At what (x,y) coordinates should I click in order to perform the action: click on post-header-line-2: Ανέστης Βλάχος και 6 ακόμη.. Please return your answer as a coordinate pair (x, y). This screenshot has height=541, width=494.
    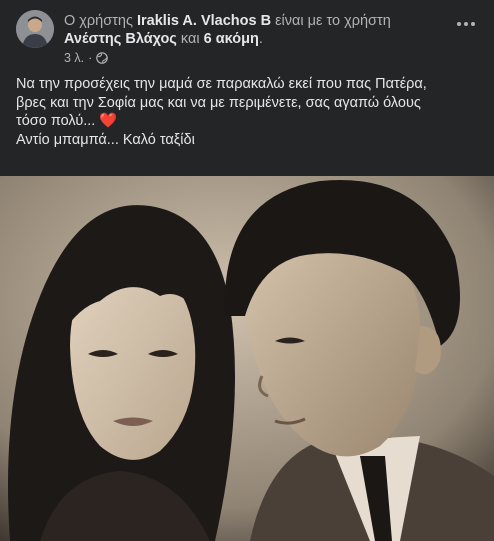
    Looking at the image, I should click on (254, 39).